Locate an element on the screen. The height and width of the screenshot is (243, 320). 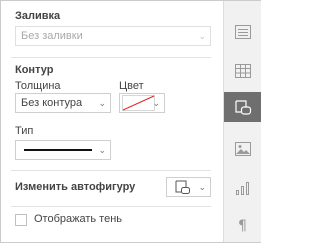
table-settings-button is located at coordinates (242, 71).